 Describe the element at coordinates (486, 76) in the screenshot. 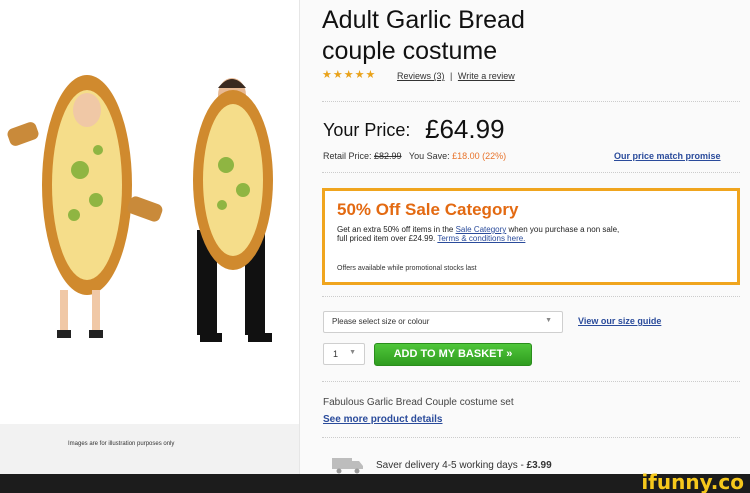

I see `write-review-link: Write a review` at that location.